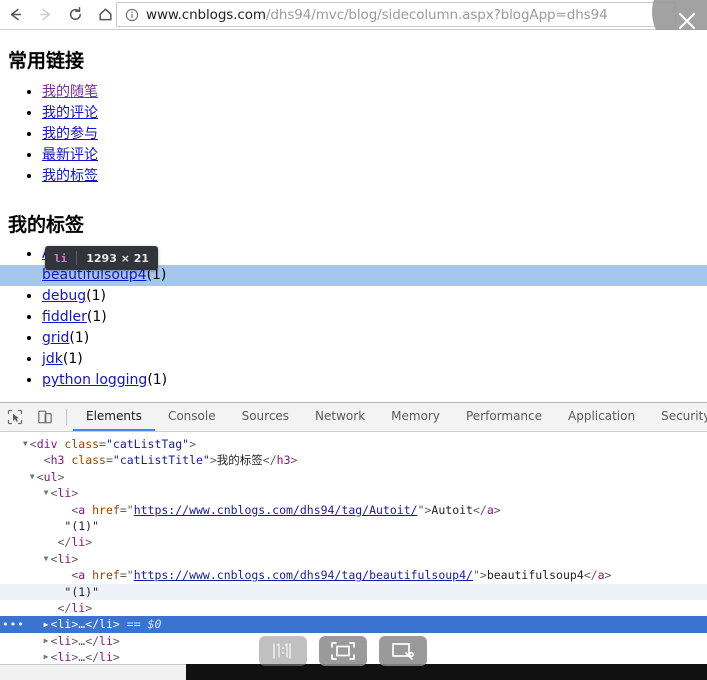 The image size is (707, 680). I want to click on common-link-3: 最新评论, so click(70, 155).